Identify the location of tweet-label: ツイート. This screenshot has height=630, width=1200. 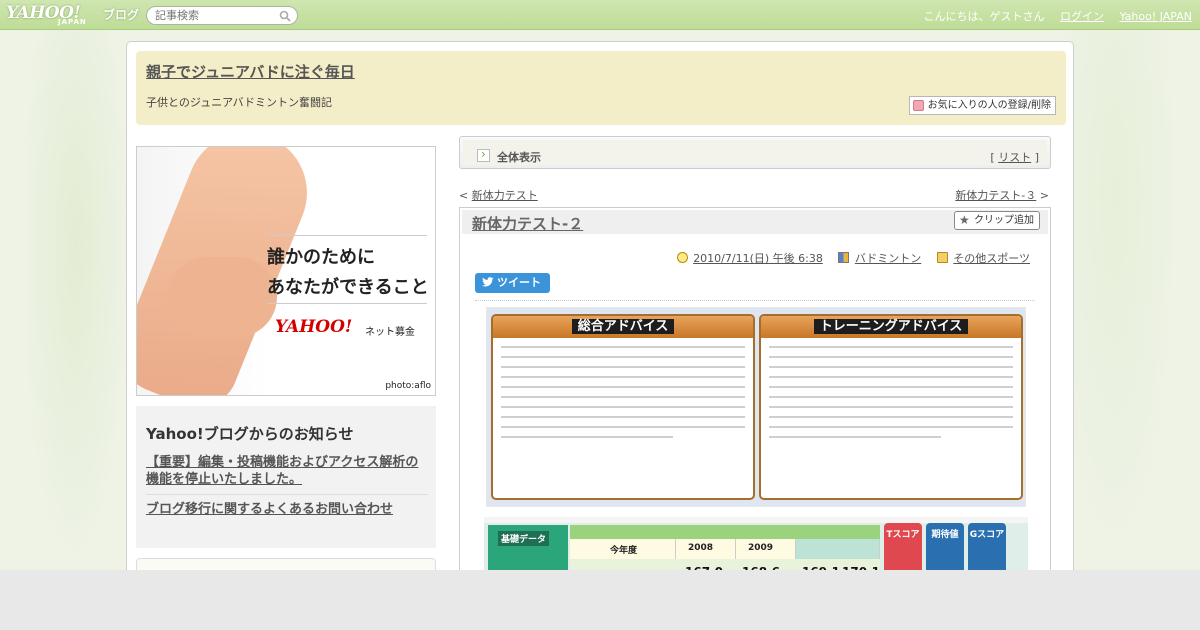
(519, 282).